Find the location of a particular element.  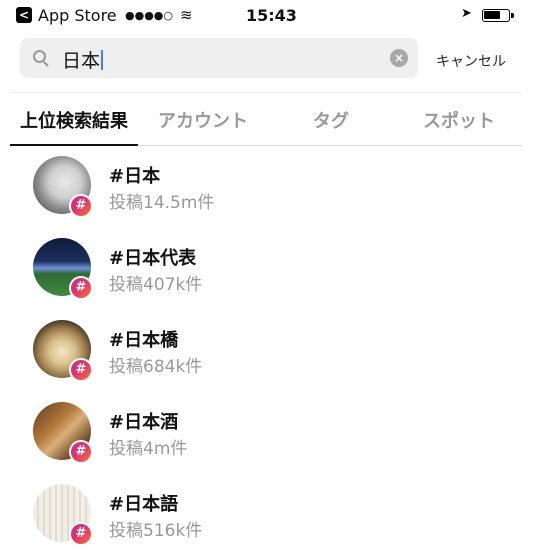

search-icon is located at coordinates (39, 56).